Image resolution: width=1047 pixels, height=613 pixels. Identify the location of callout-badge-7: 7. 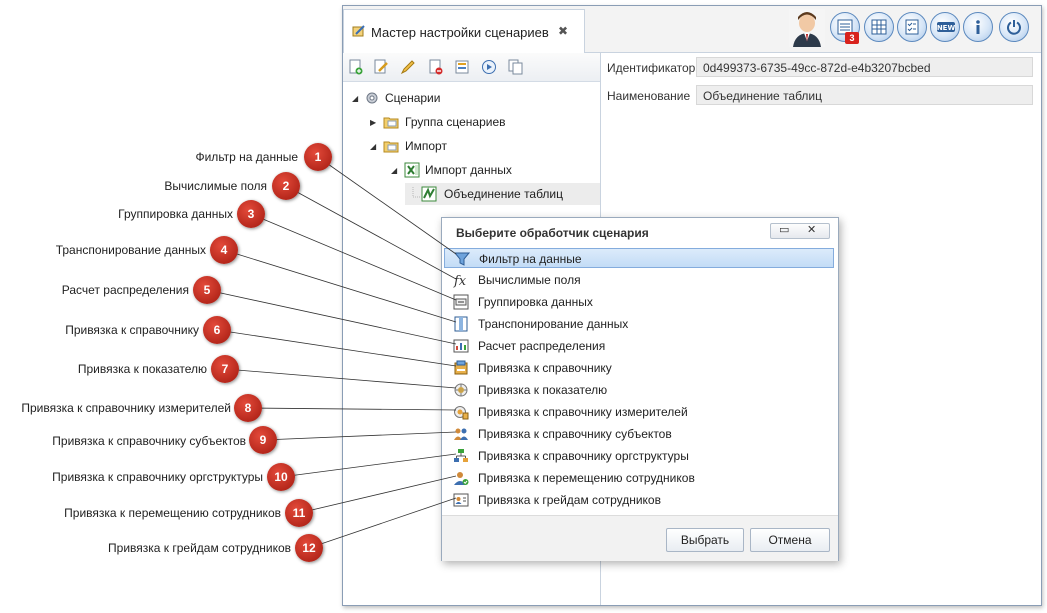
(225, 369).